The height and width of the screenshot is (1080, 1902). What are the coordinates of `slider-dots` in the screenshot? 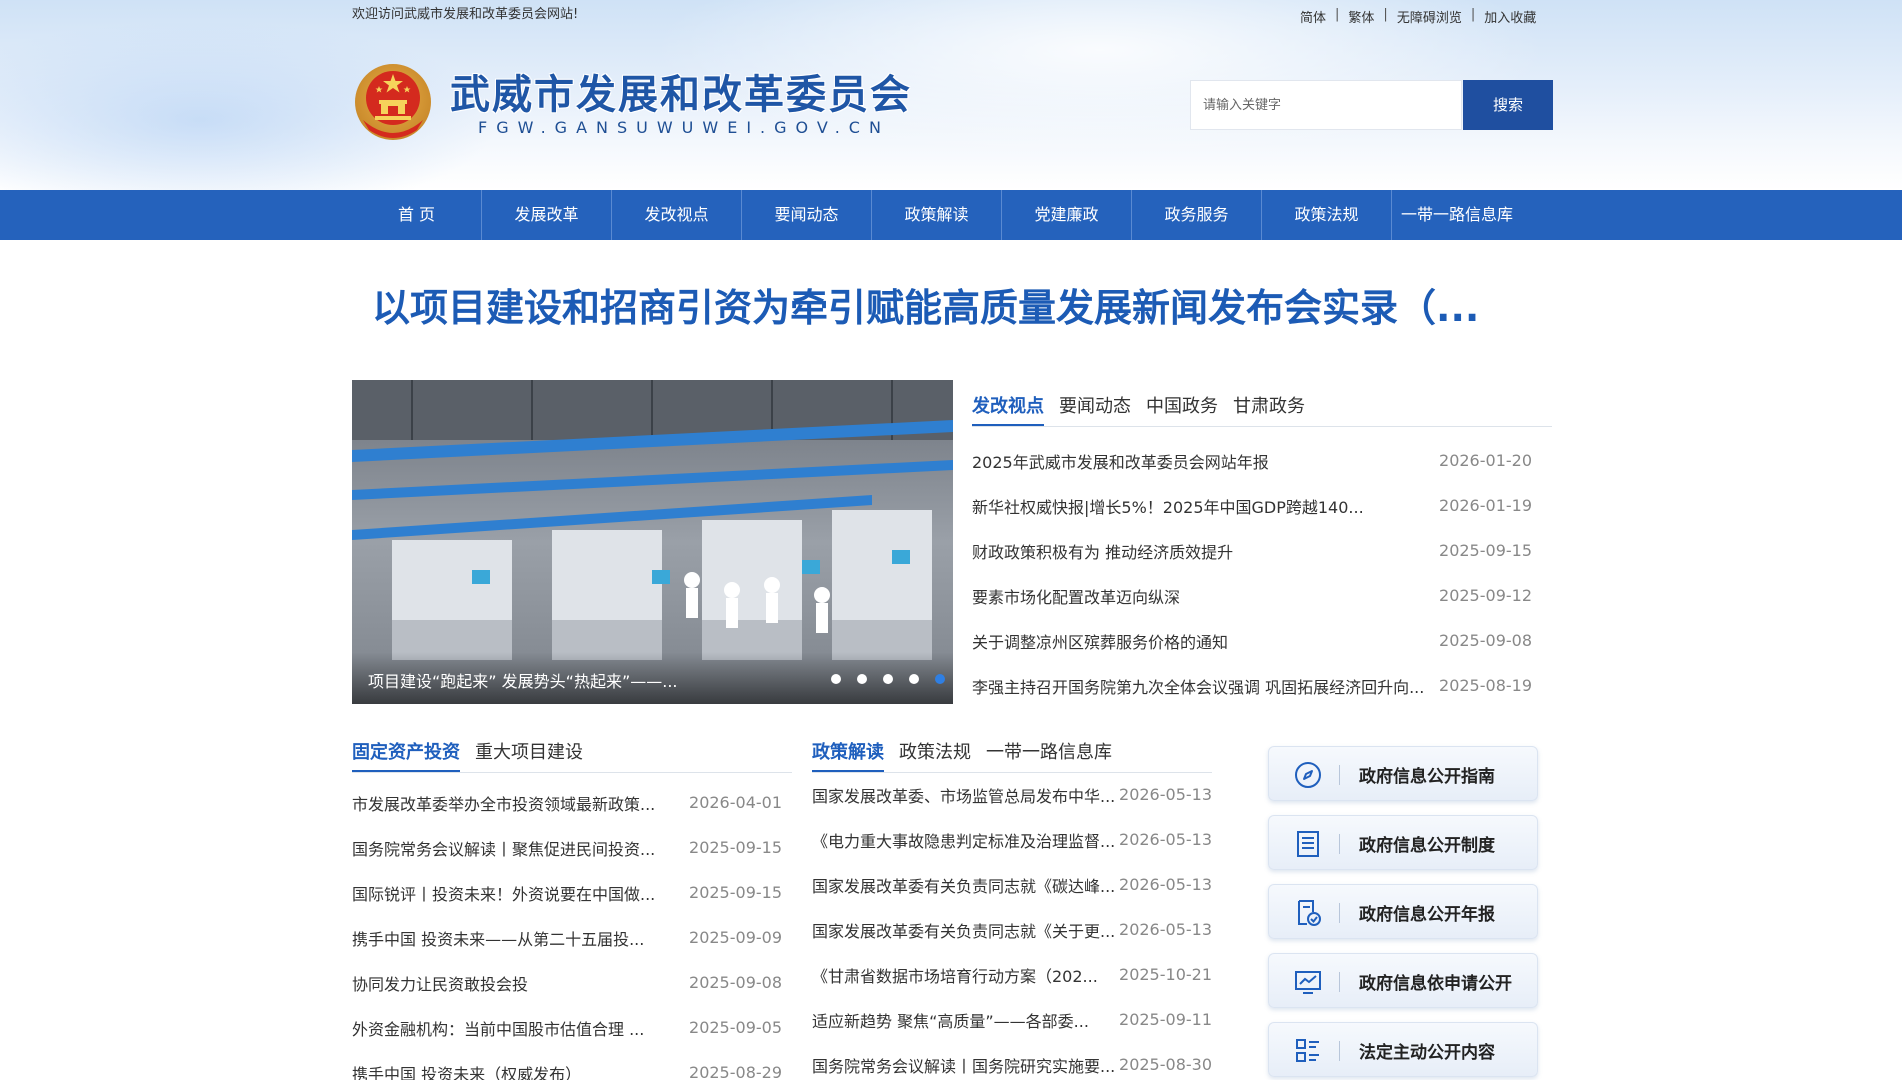 It's located at (888, 679).